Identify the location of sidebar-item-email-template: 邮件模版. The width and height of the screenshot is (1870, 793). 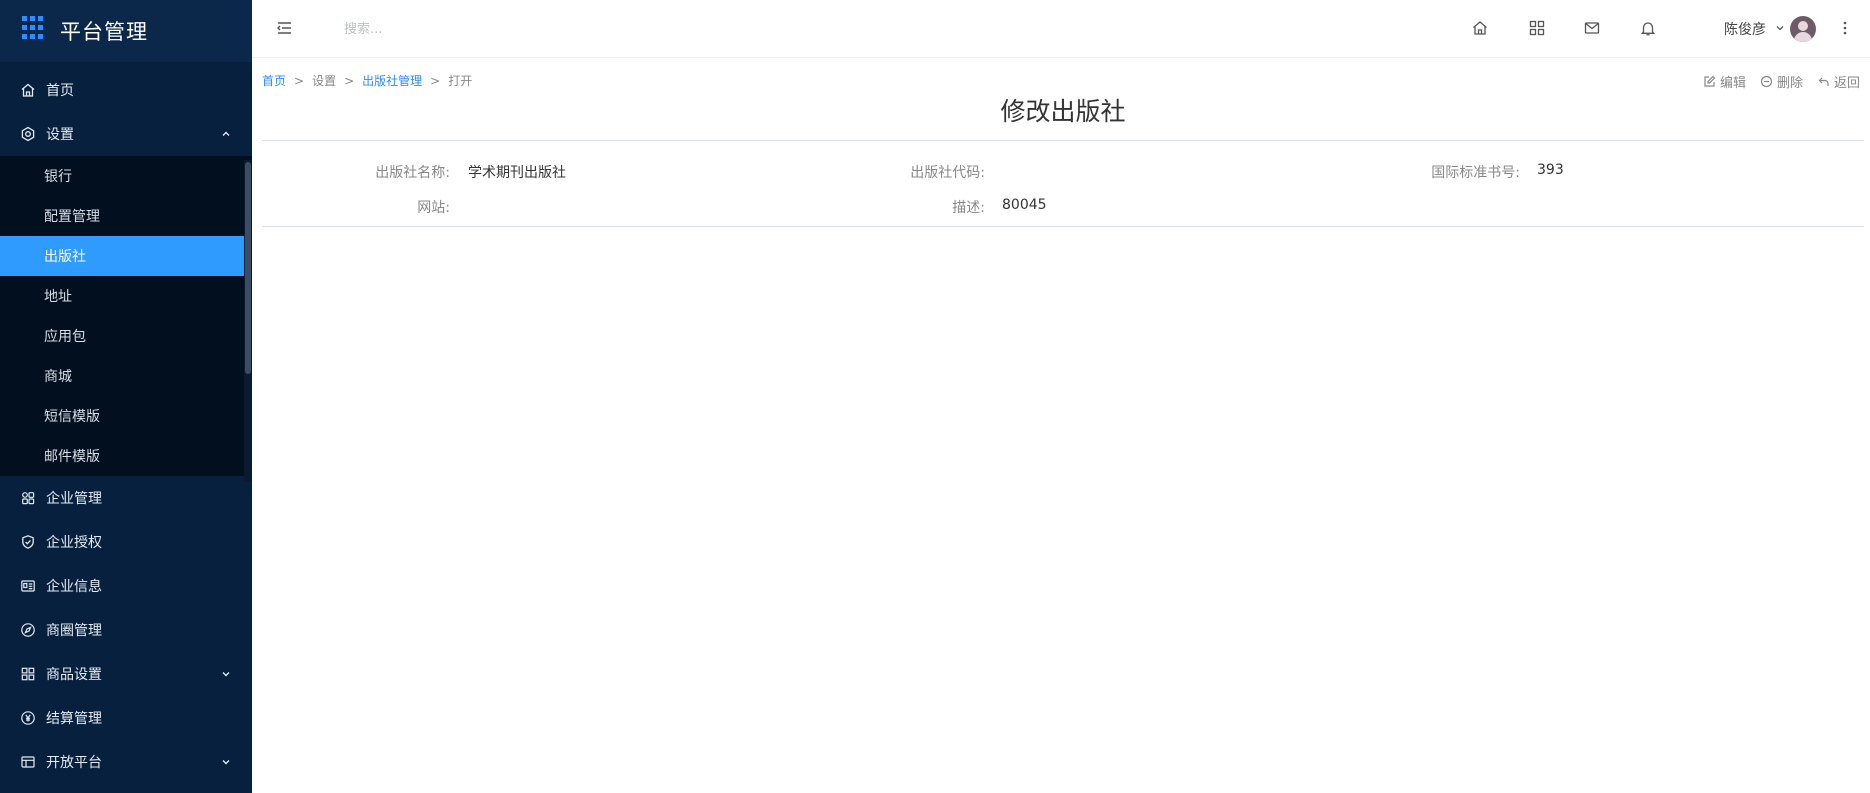
(126, 456).